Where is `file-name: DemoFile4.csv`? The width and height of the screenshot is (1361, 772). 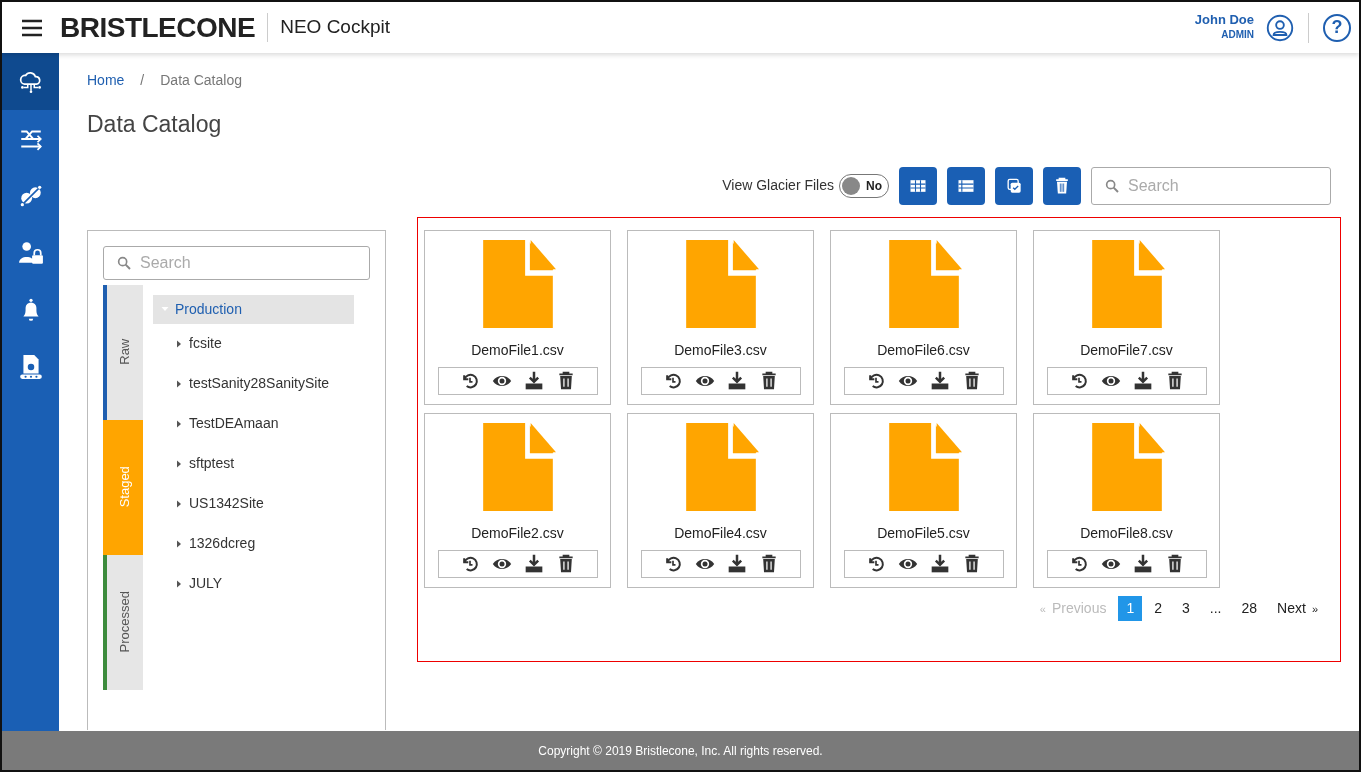
file-name: DemoFile4.csv is located at coordinates (720, 533).